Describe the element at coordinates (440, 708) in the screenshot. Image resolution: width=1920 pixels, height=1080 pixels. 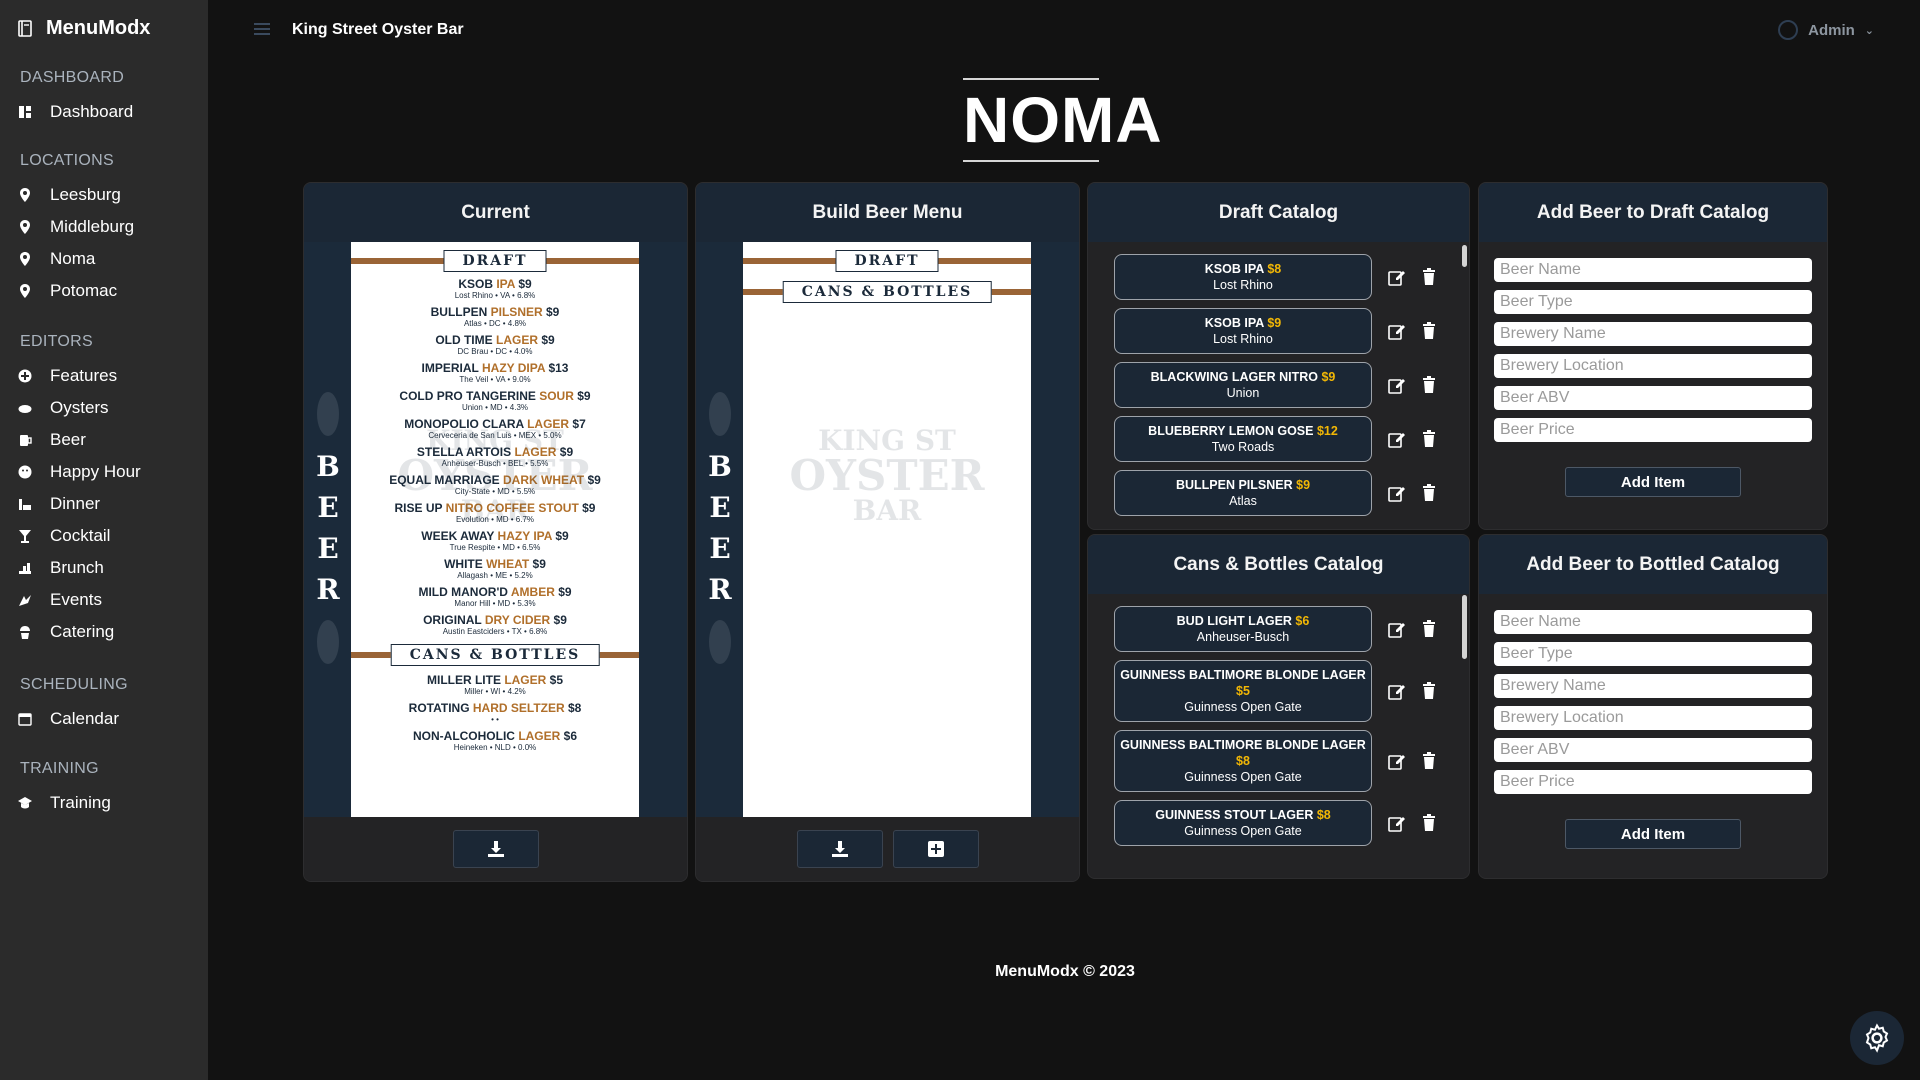
I see `beer-name: ROTATING` at that location.